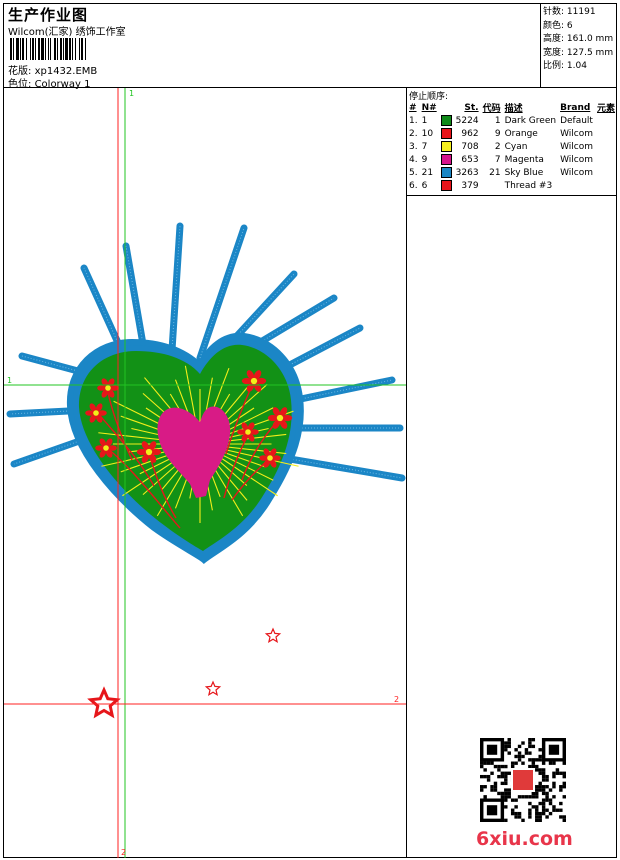 The width and height of the screenshot is (620, 860). I want to click on table-row: 6. 6 379 Thread #3, so click(513, 185).